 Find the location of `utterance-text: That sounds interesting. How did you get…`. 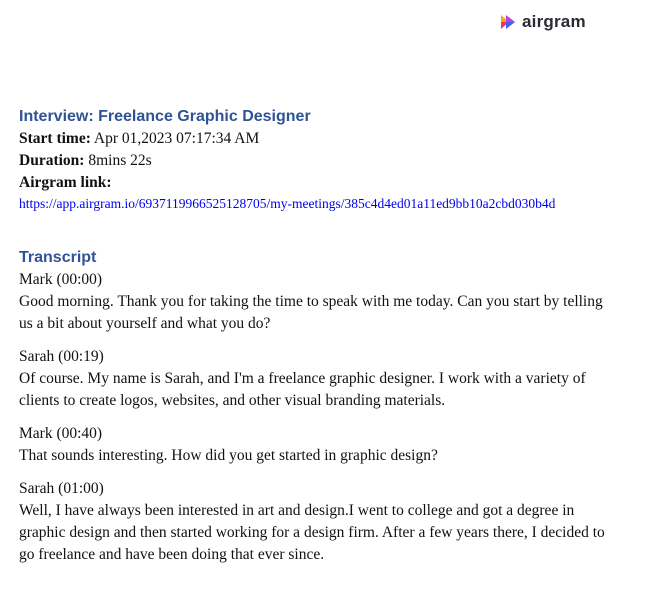

utterance-text: That sounds interesting. How did you get… is located at coordinates (228, 455).